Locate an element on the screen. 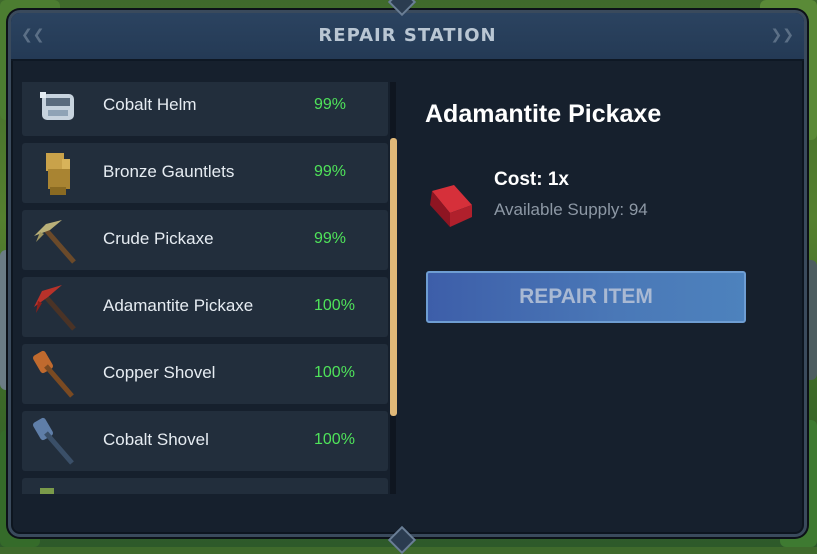 Image resolution: width=817 pixels, height=554 pixels. cobalt-shovel-icon is located at coordinates (53, 441).